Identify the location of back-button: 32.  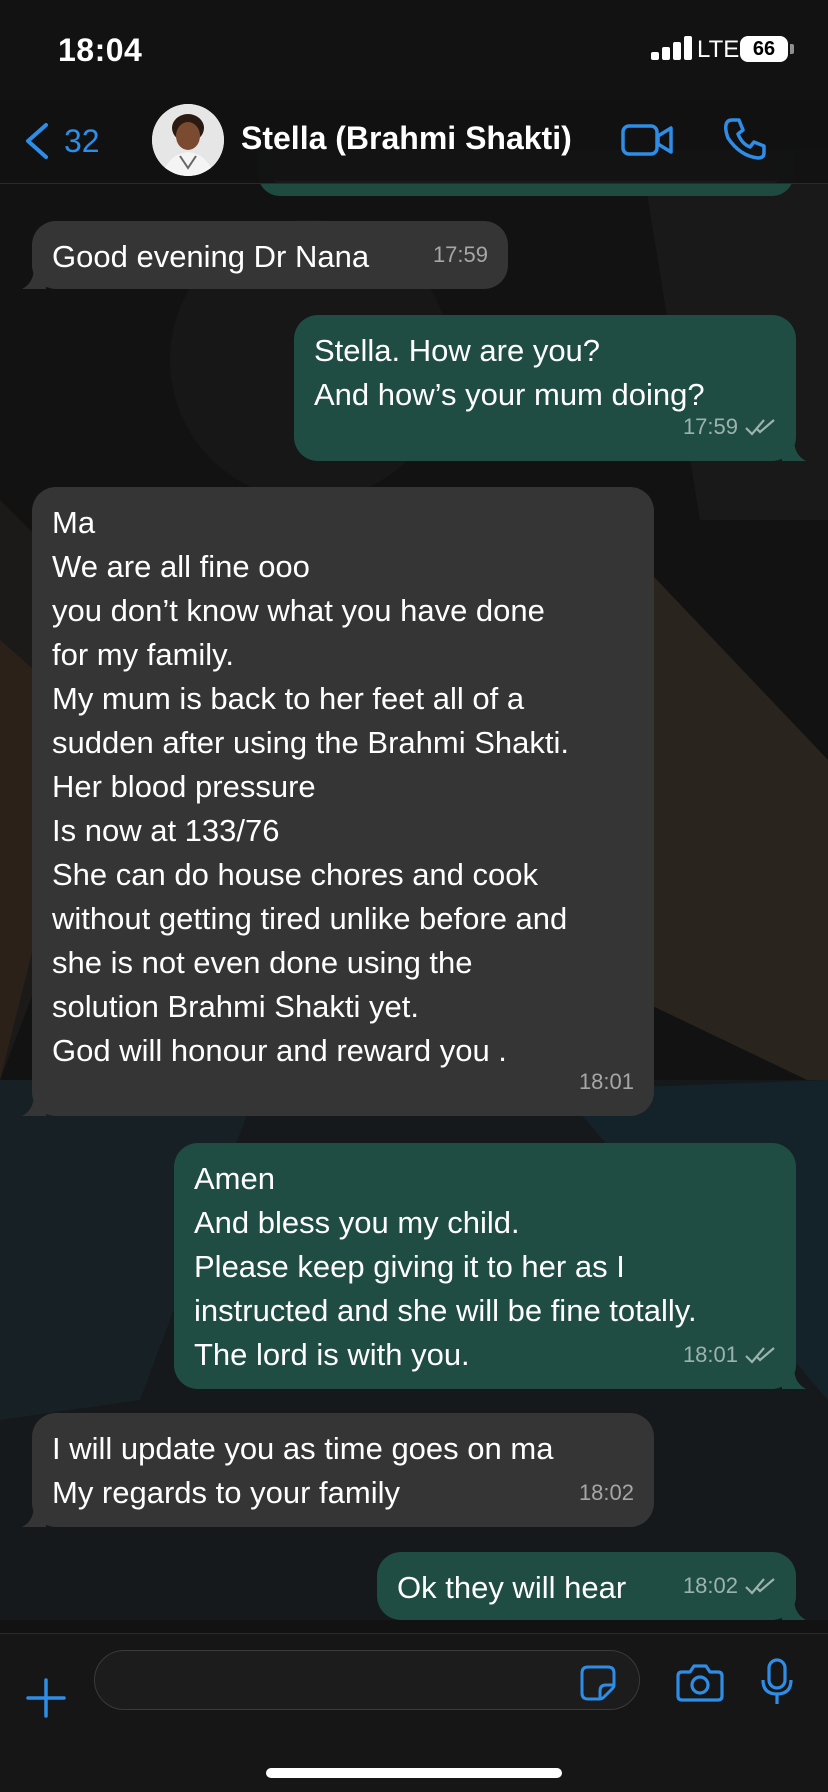
(61, 141).